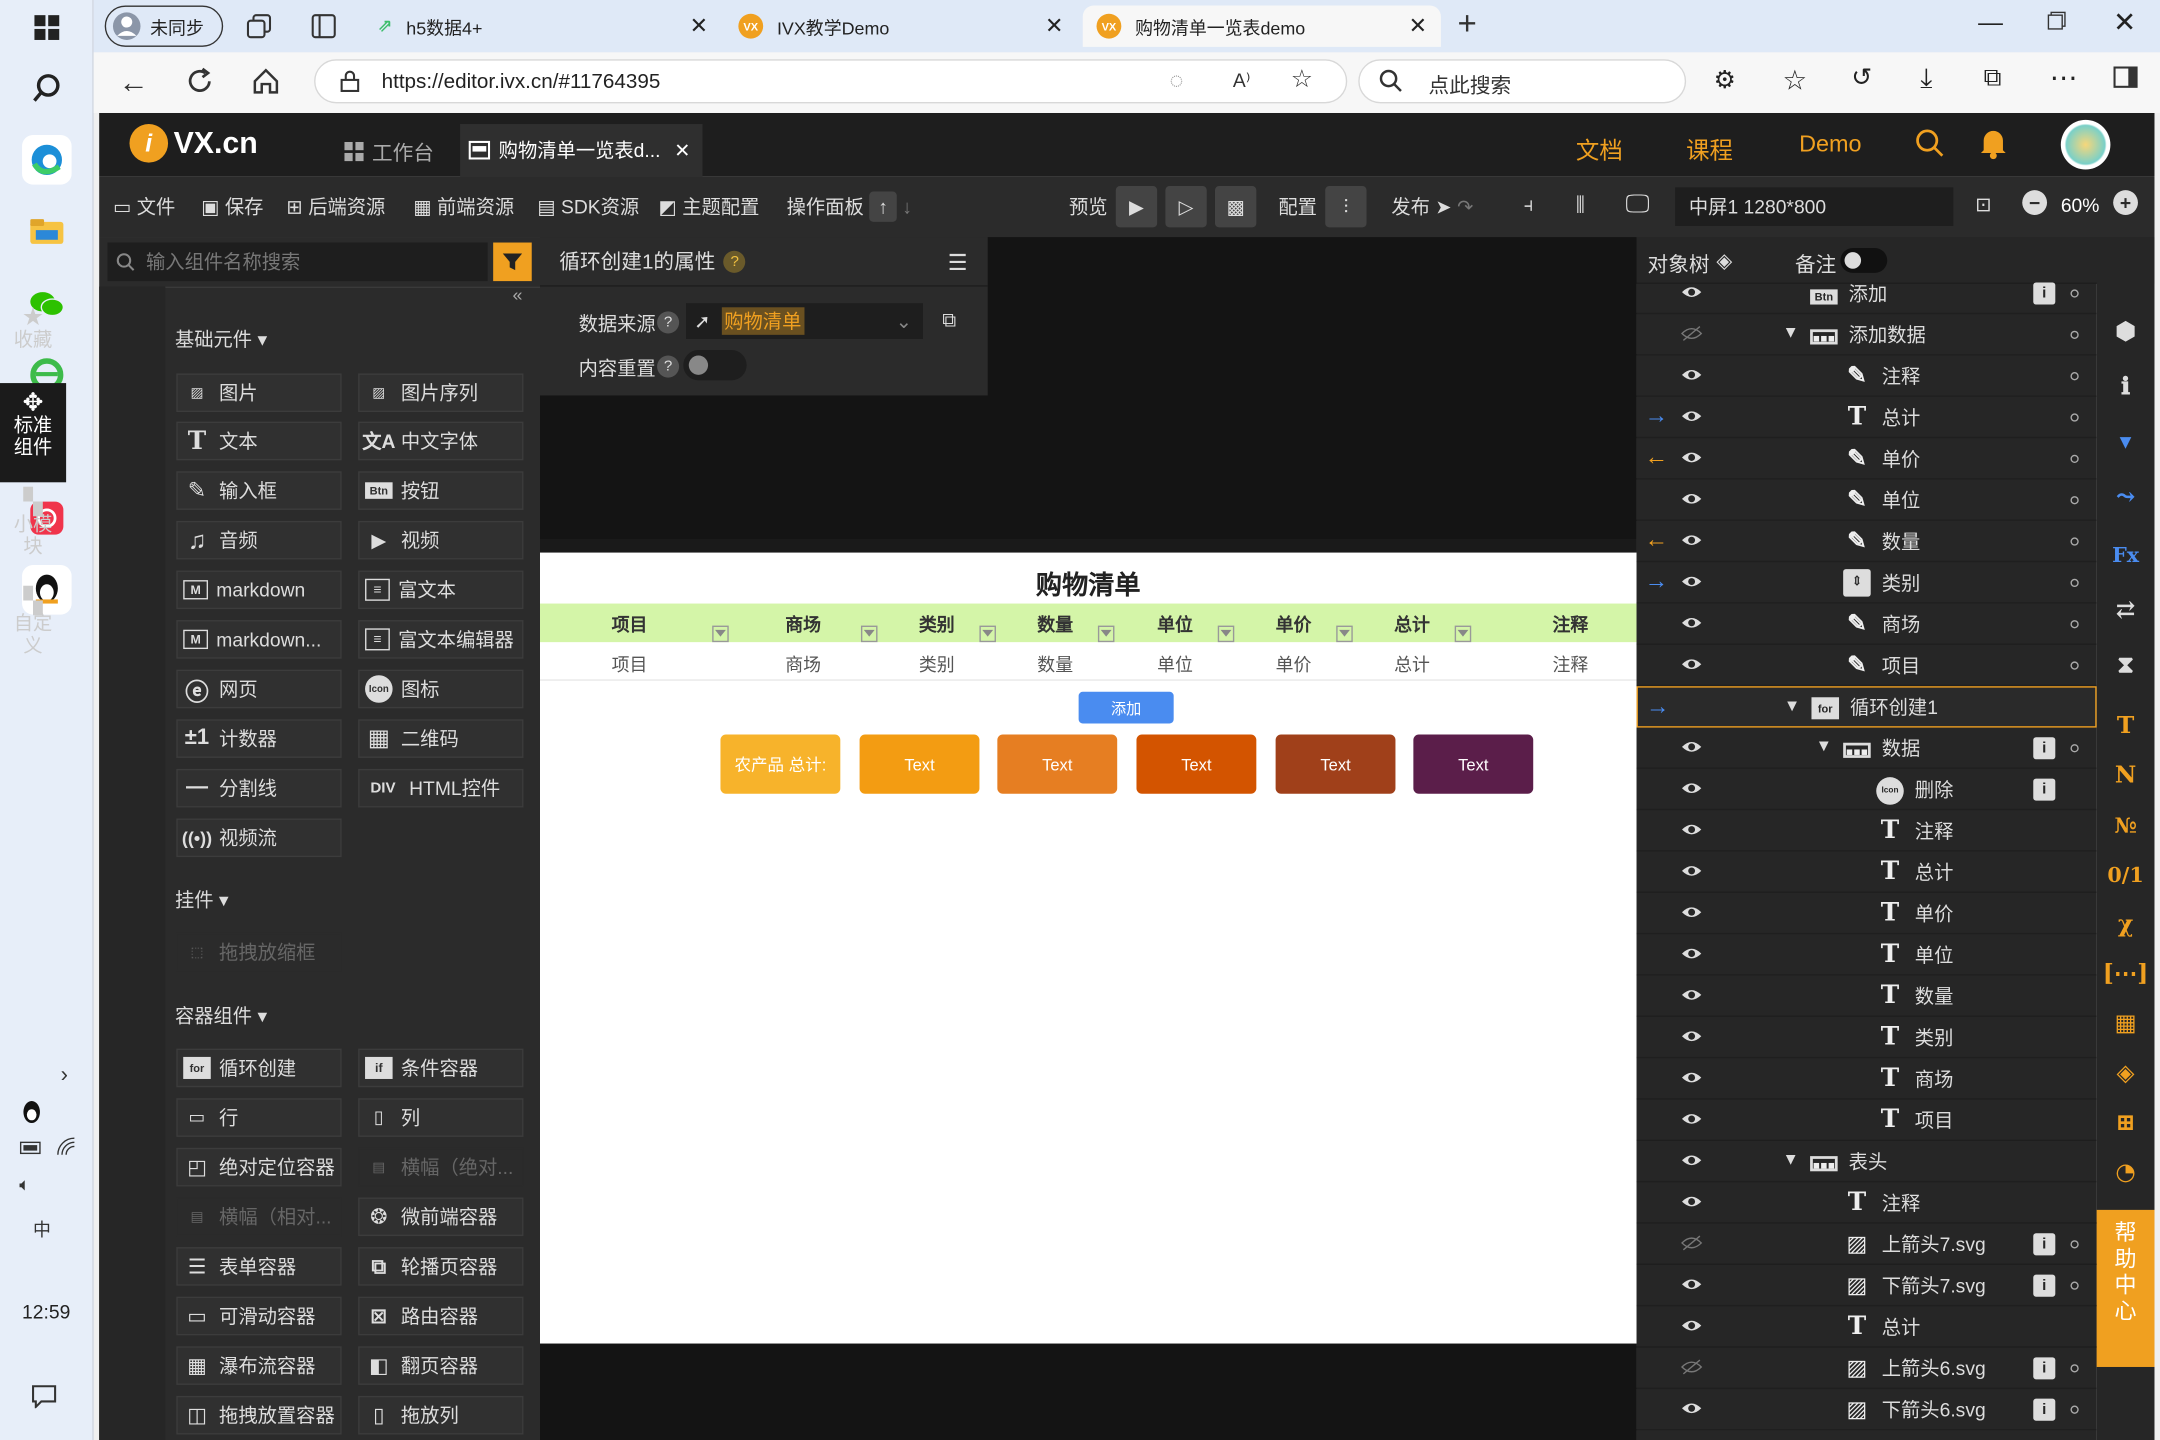  What do you see at coordinates (588, 206) in the screenshot?
I see `sdk-resources-button: ▤ SDK资源` at bounding box center [588, 206].